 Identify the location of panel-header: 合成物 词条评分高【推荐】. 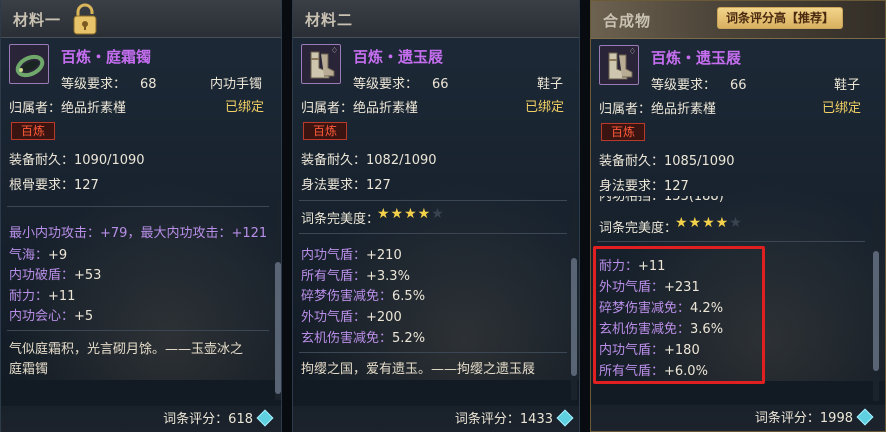
(738, 20).